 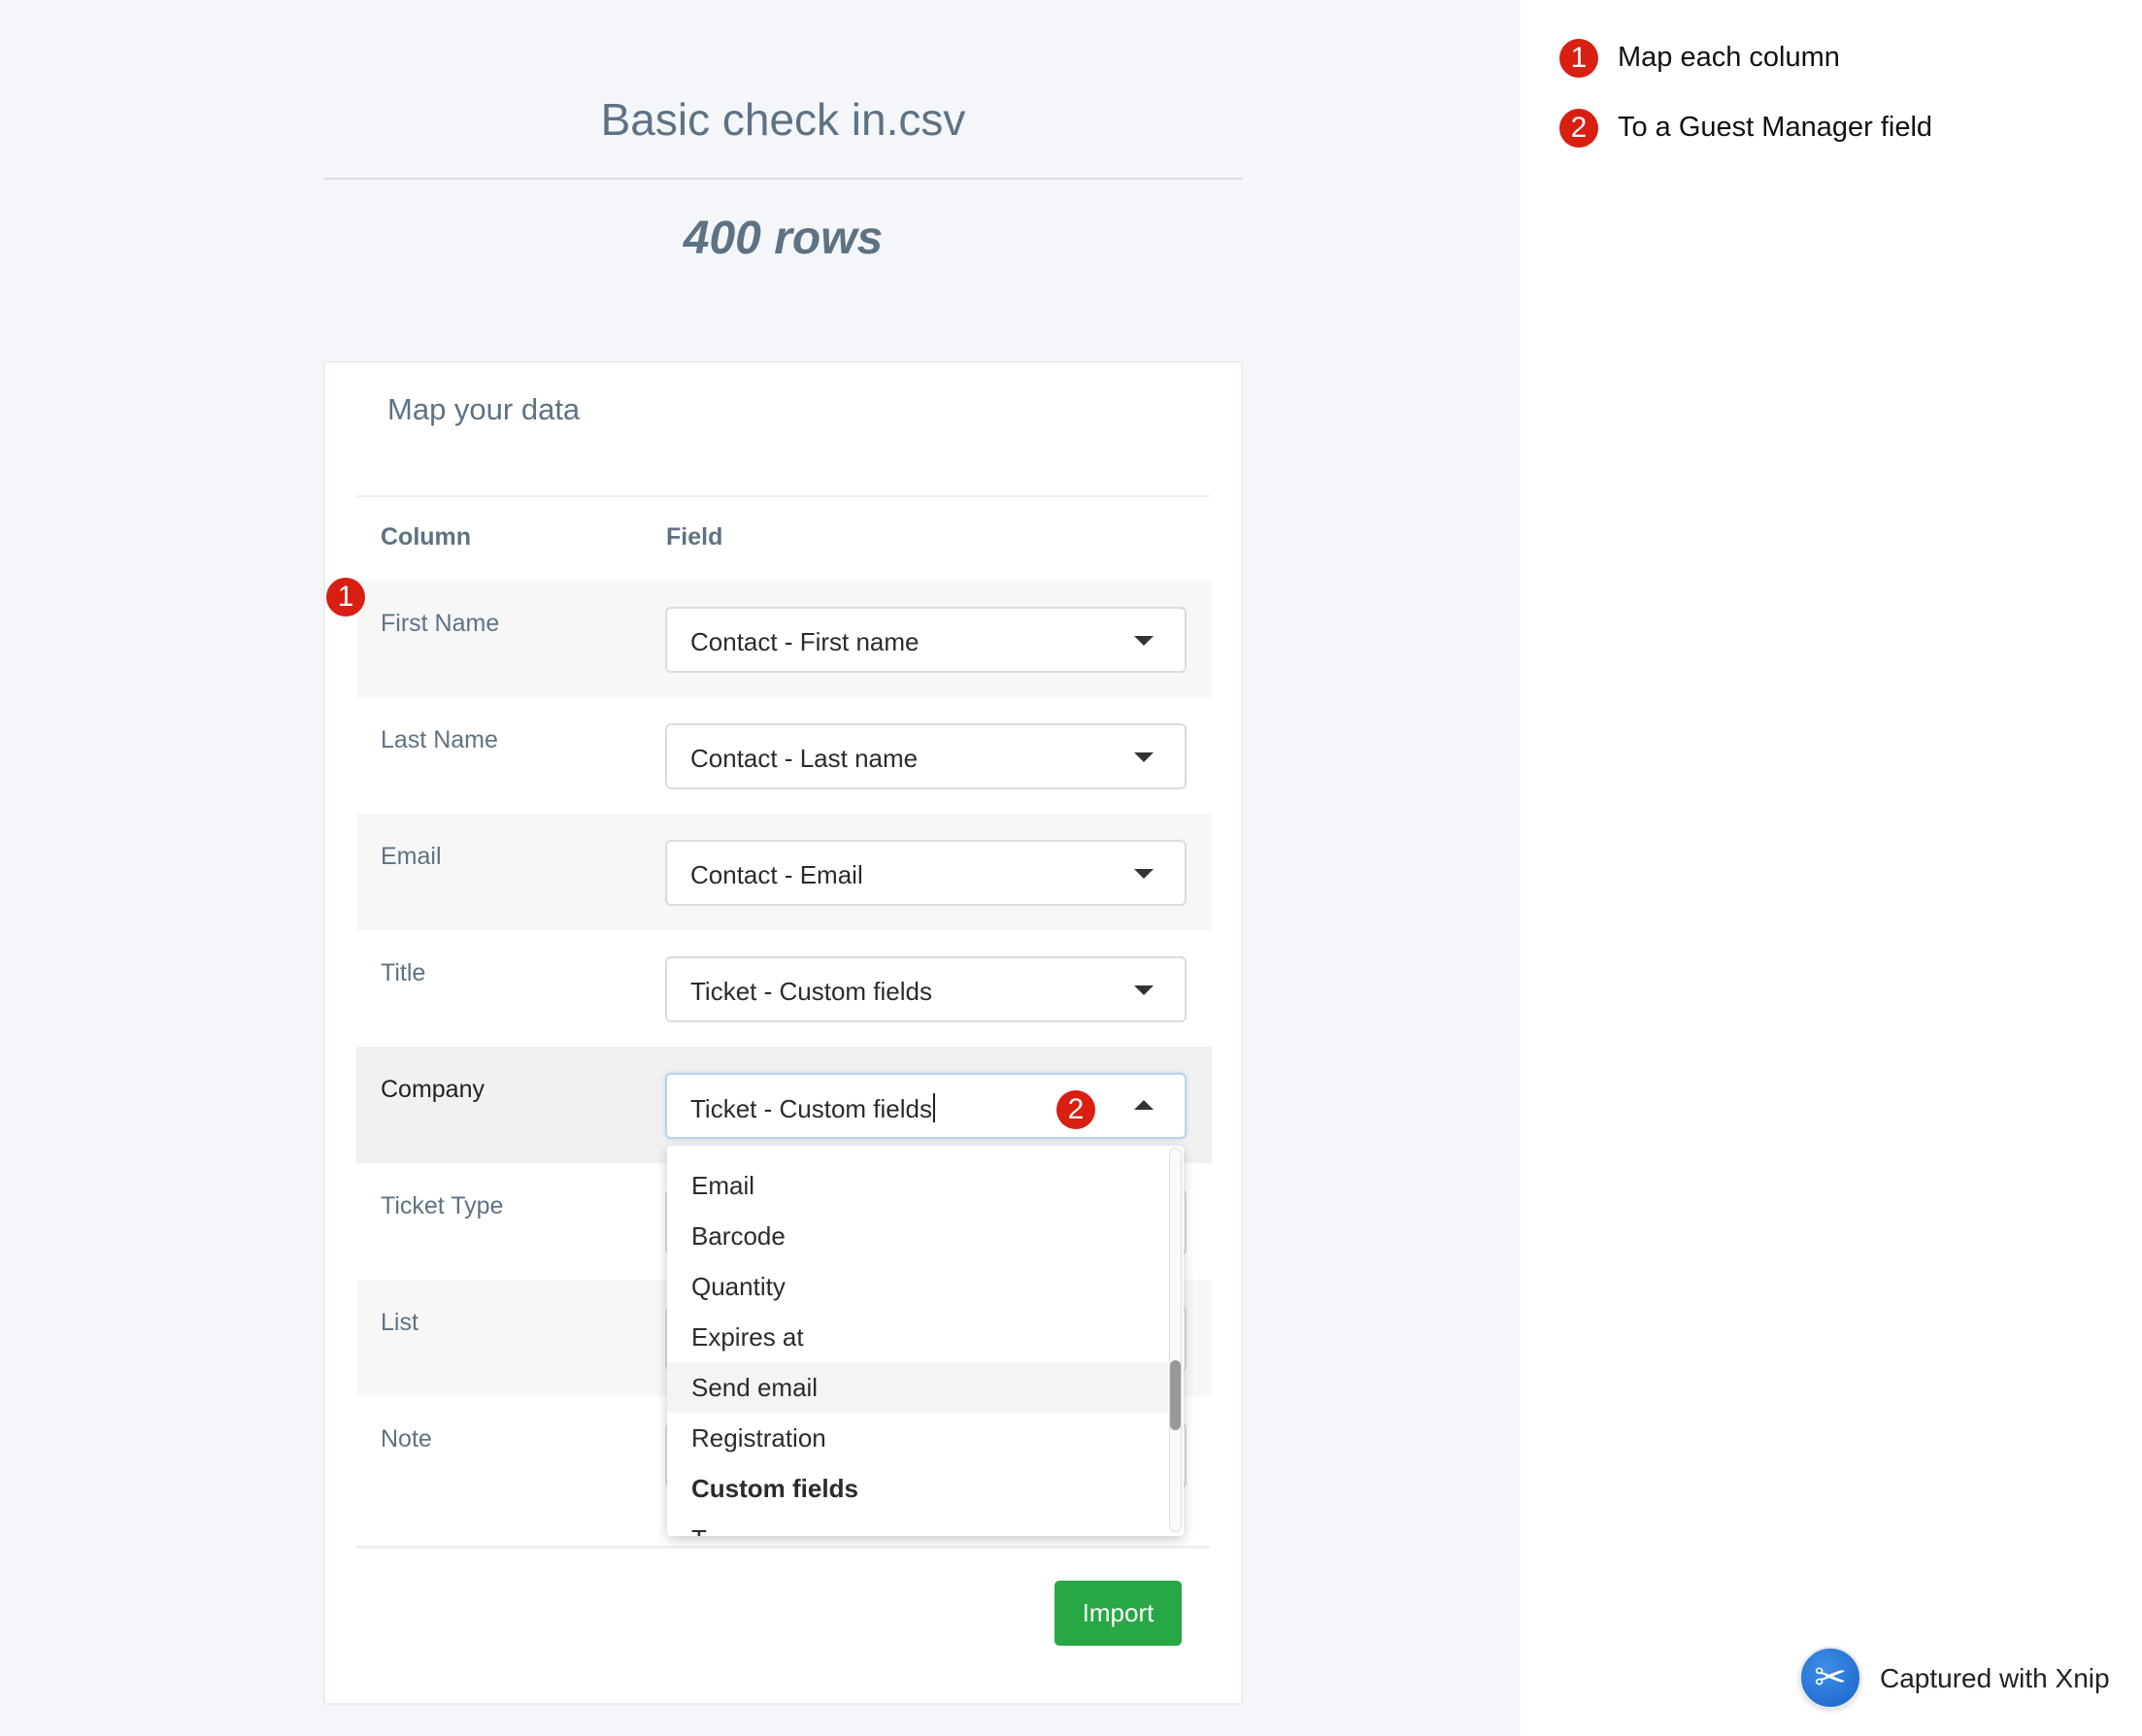 What do you see at coordinates (917, 1337) in the screenshot?
I see `dropdown-option: Expires at` at bounding box center [917, 1337].